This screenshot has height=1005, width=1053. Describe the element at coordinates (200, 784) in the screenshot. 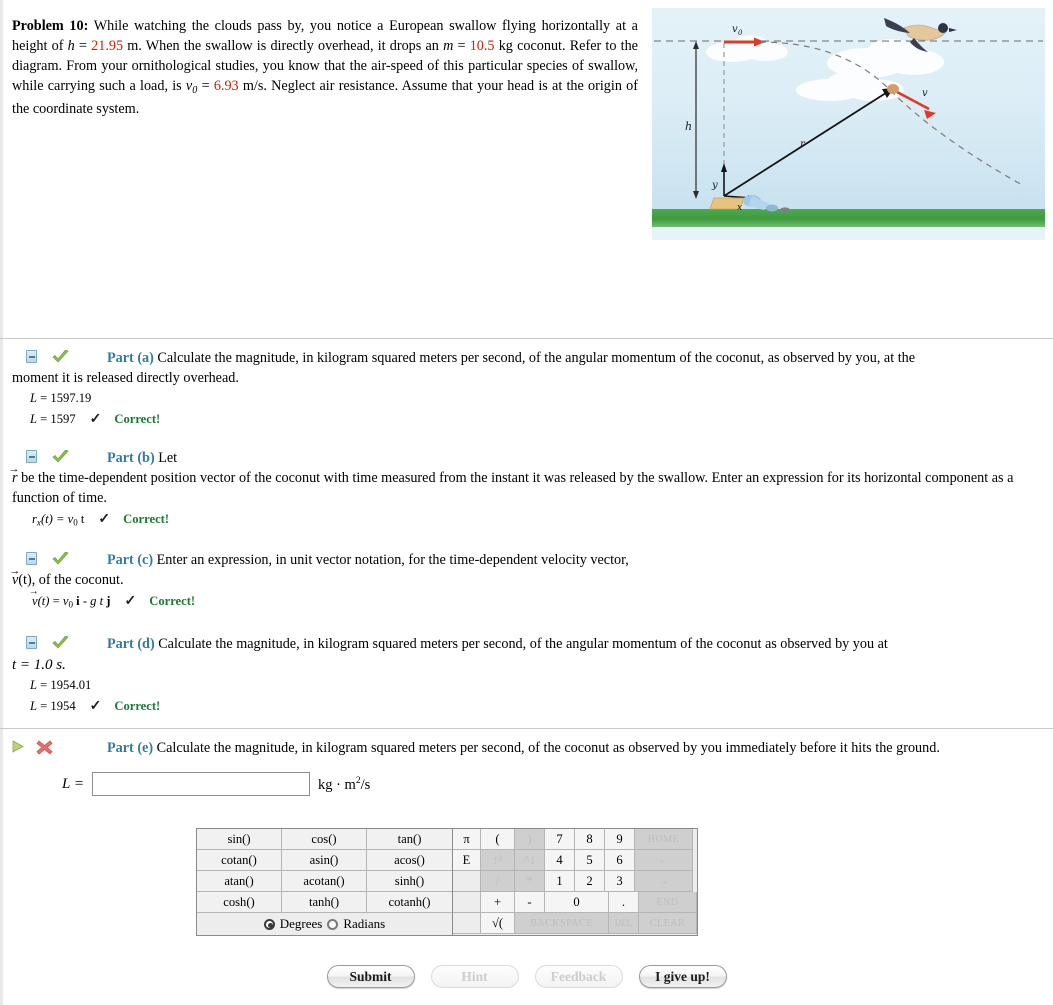

I see `answer-input` at that location.